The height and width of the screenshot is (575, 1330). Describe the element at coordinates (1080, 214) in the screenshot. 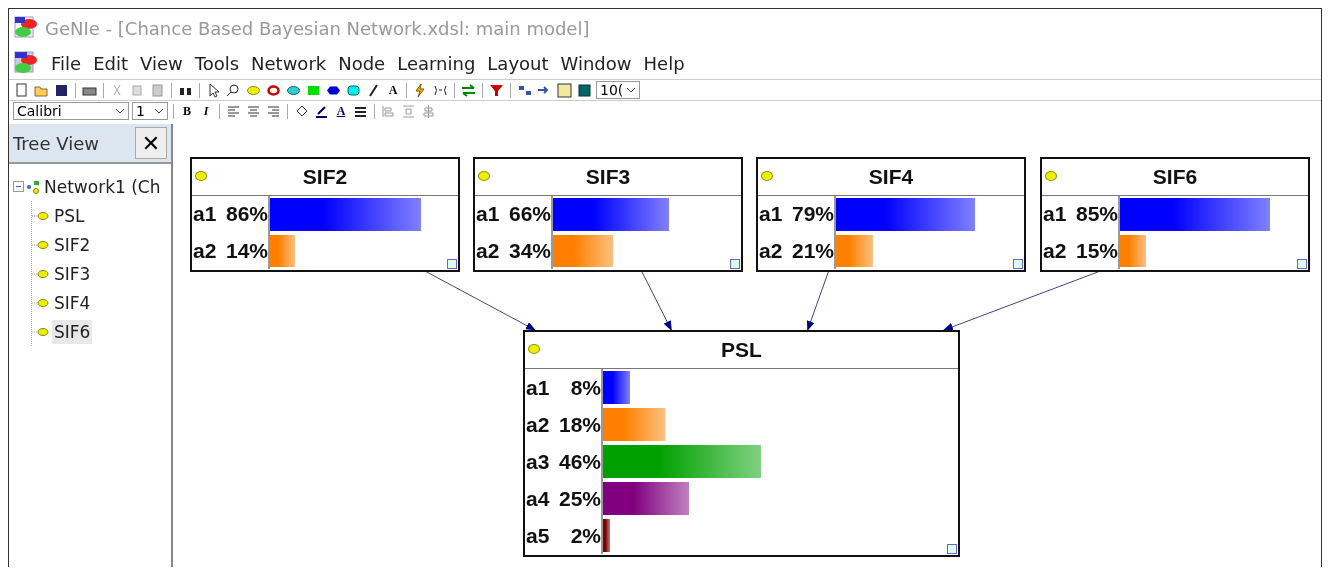

I see `state-label: a1 85%` at that location.